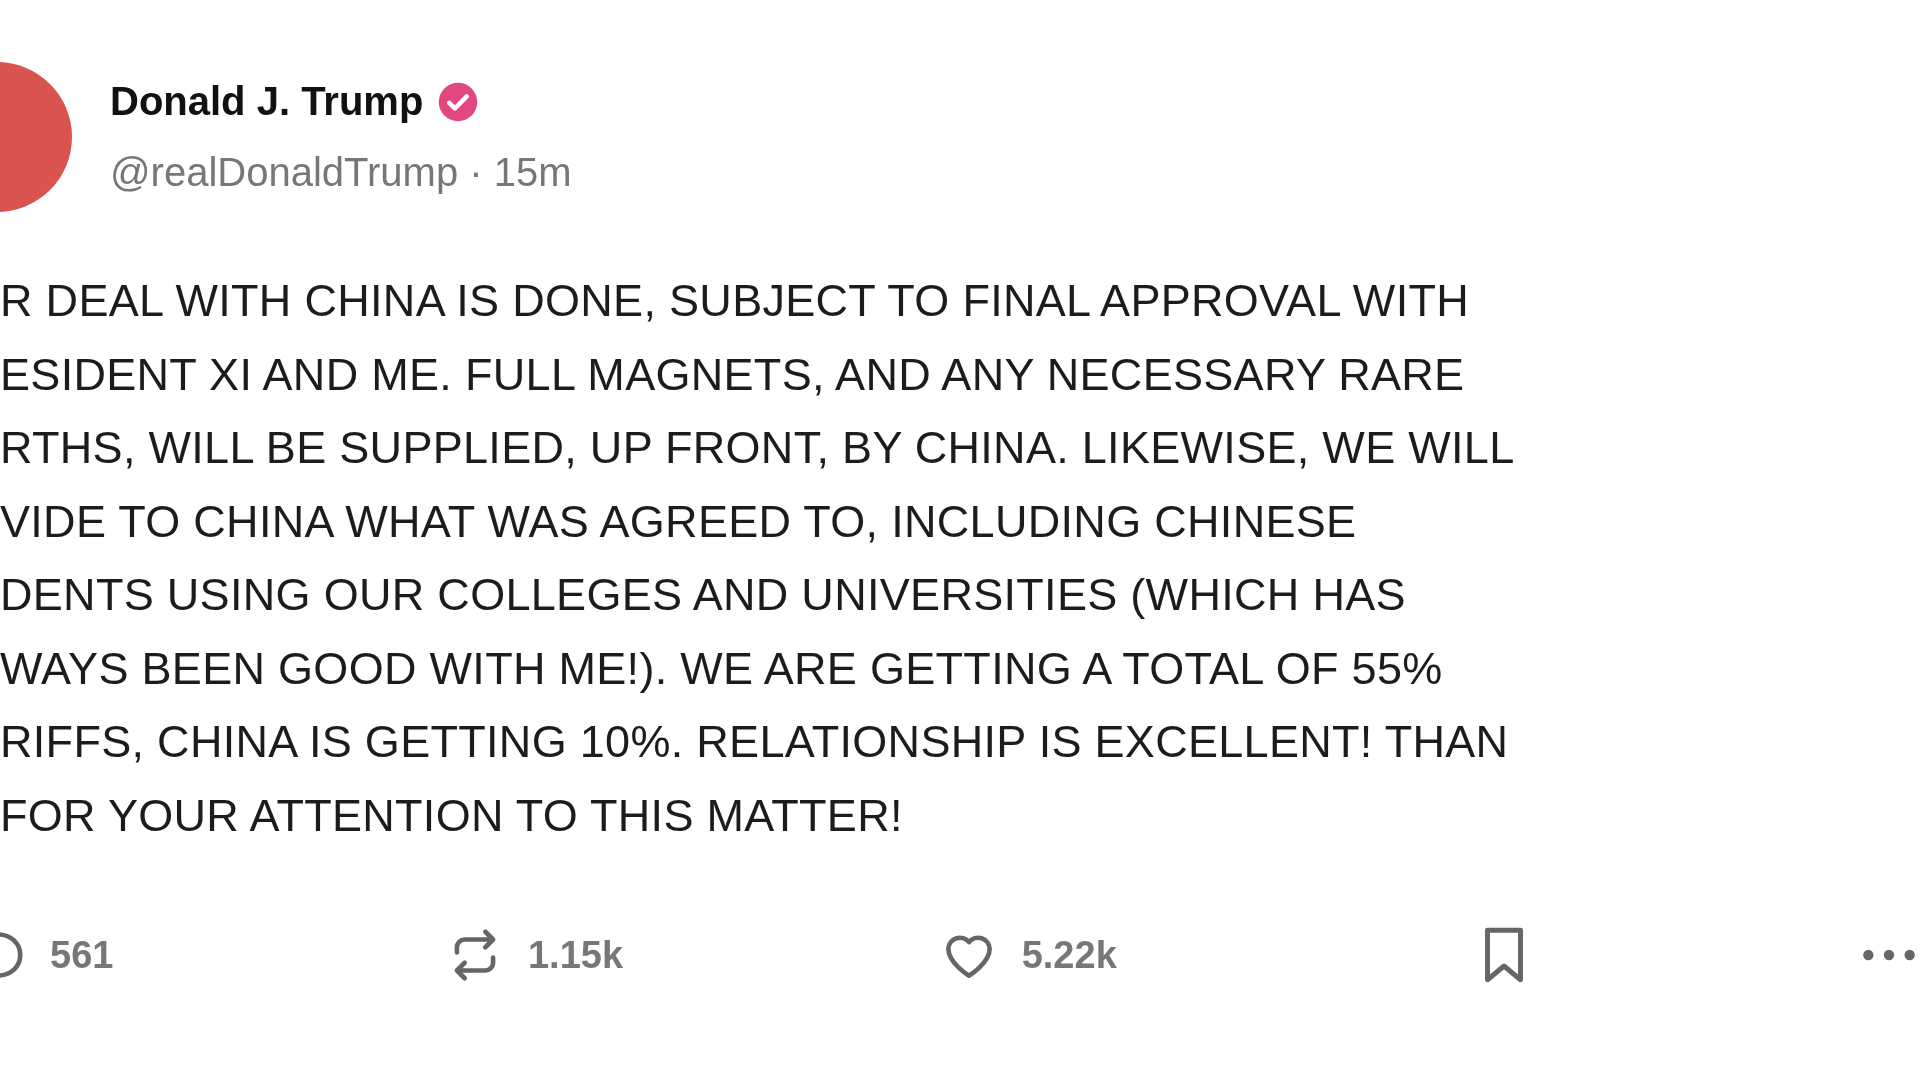  What do you see at coordinates (82, 955) in the screenshot?
I see `action-count: 561` at bounding box center [82, 955].